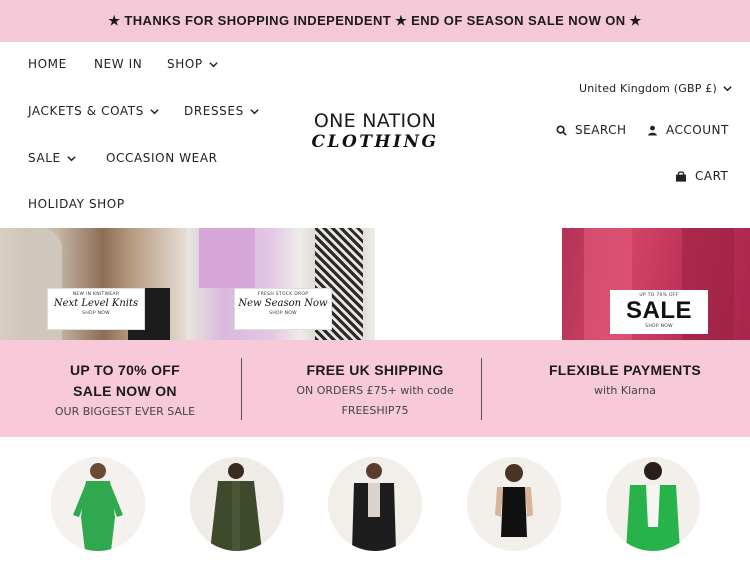 This screenshot has width=750, height=563. I want to click on nav-shop: SHOP, so click(192, 64).